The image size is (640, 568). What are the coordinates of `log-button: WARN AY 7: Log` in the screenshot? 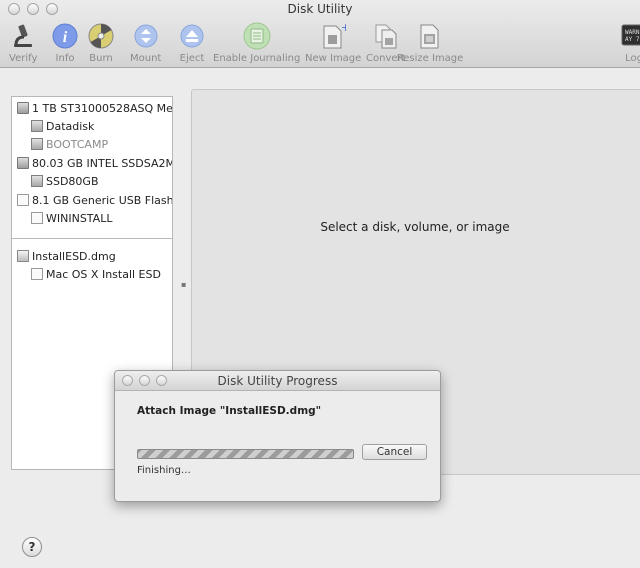 It's located at (630, 43).